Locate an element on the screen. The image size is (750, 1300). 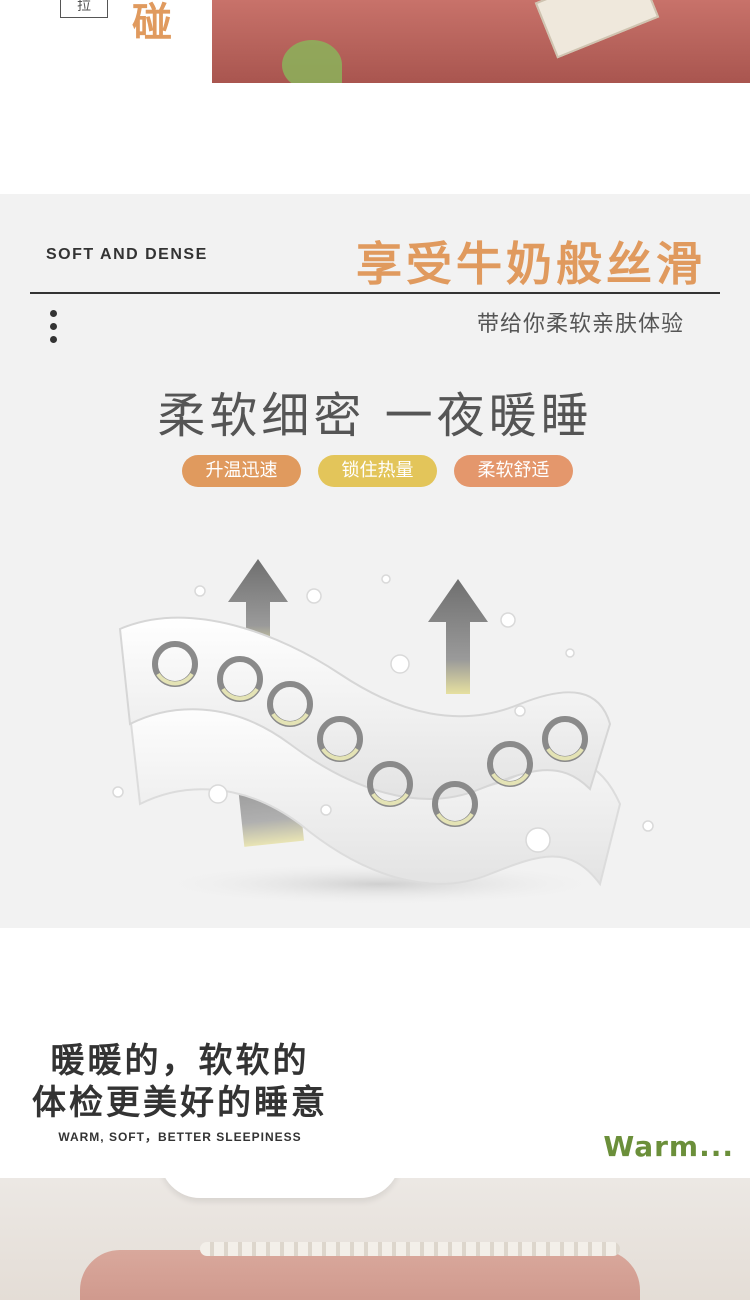
heat-arrow-right-icon is located at coordinates (458, 636).